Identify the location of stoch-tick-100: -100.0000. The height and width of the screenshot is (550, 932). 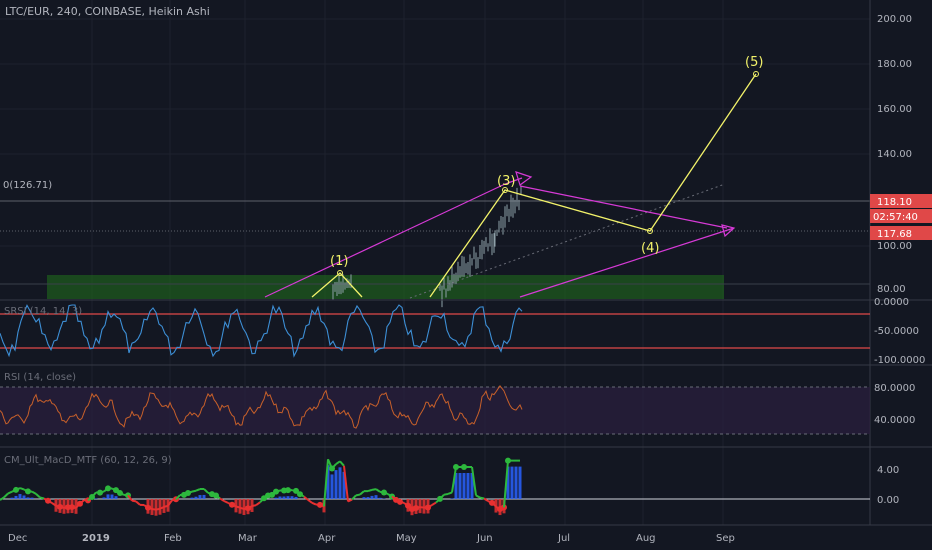
(899, 360).